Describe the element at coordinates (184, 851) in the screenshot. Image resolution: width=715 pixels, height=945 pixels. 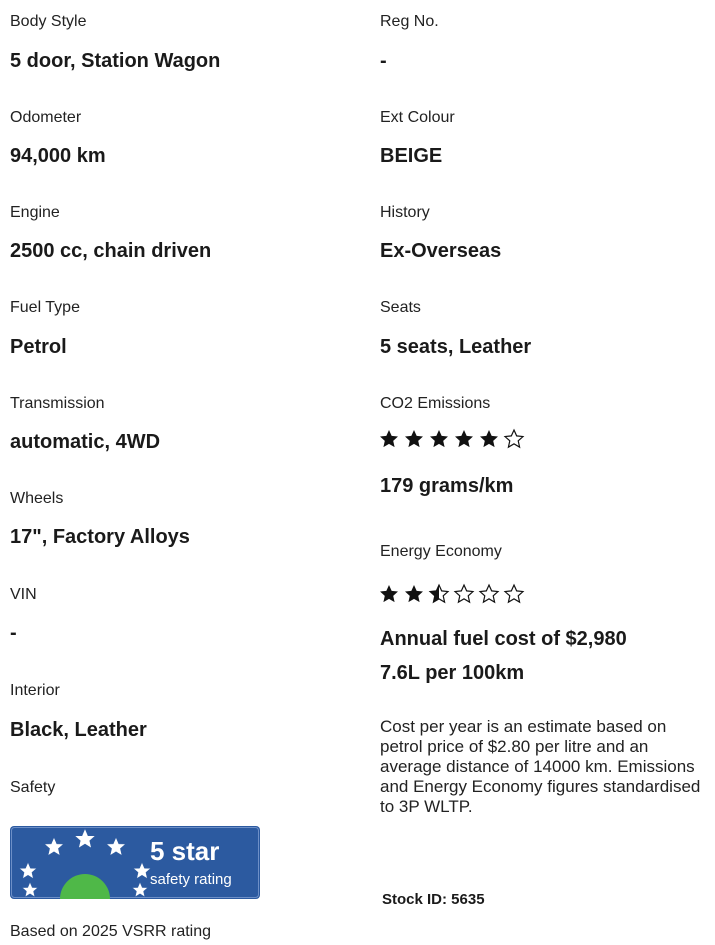
I see `badge-big-text: 5 star` at that location.